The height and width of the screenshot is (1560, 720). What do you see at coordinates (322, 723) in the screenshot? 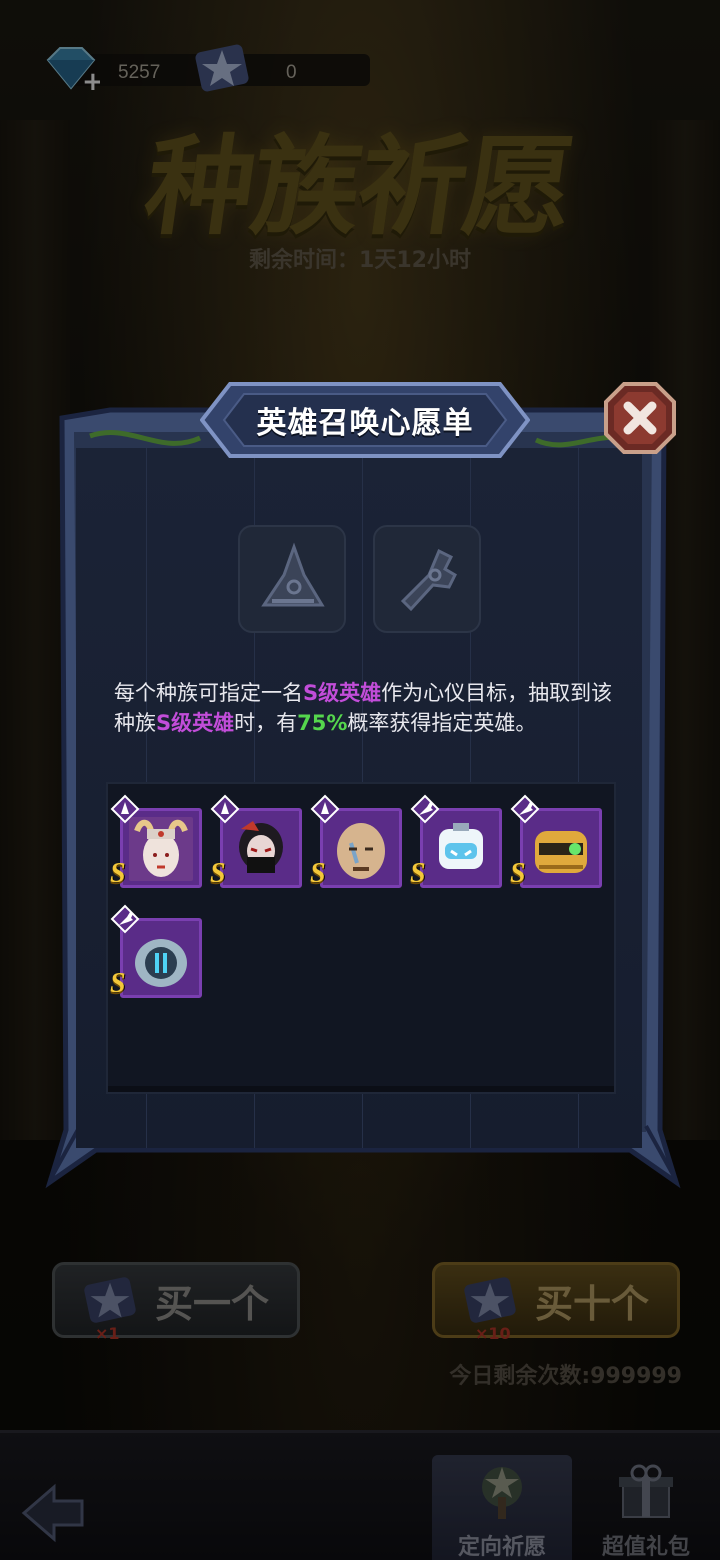
I see `desc-highlight-rate: 75%` at bounding box center [322, 723].